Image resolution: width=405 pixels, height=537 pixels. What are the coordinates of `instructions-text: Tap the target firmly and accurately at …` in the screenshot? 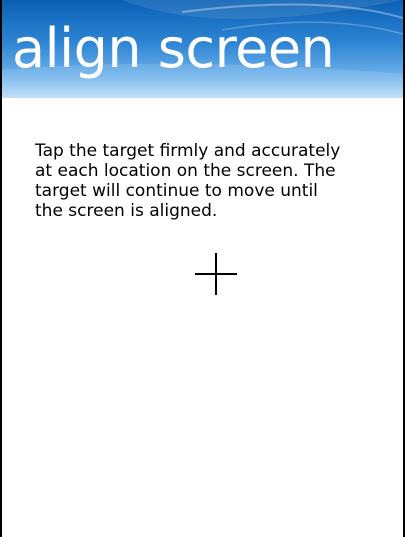 It's located at (210, 181).